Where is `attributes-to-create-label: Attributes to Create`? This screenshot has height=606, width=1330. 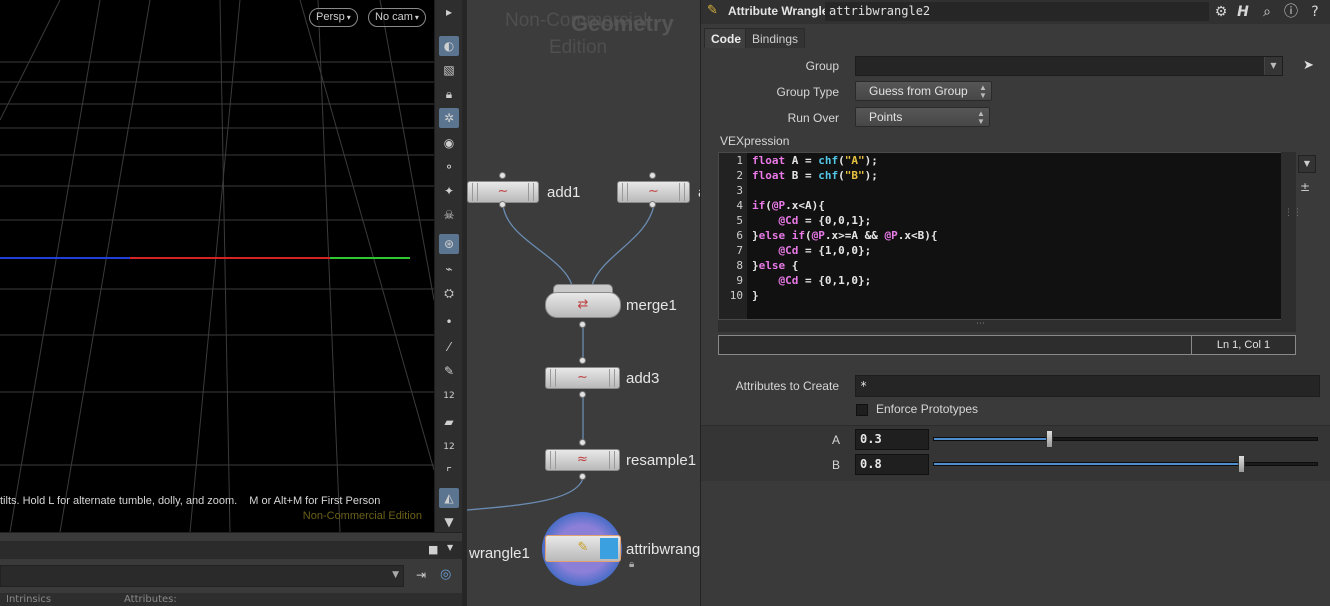
attributes-to-create-label: Attributes to Create is located at coordinates (787, 386).